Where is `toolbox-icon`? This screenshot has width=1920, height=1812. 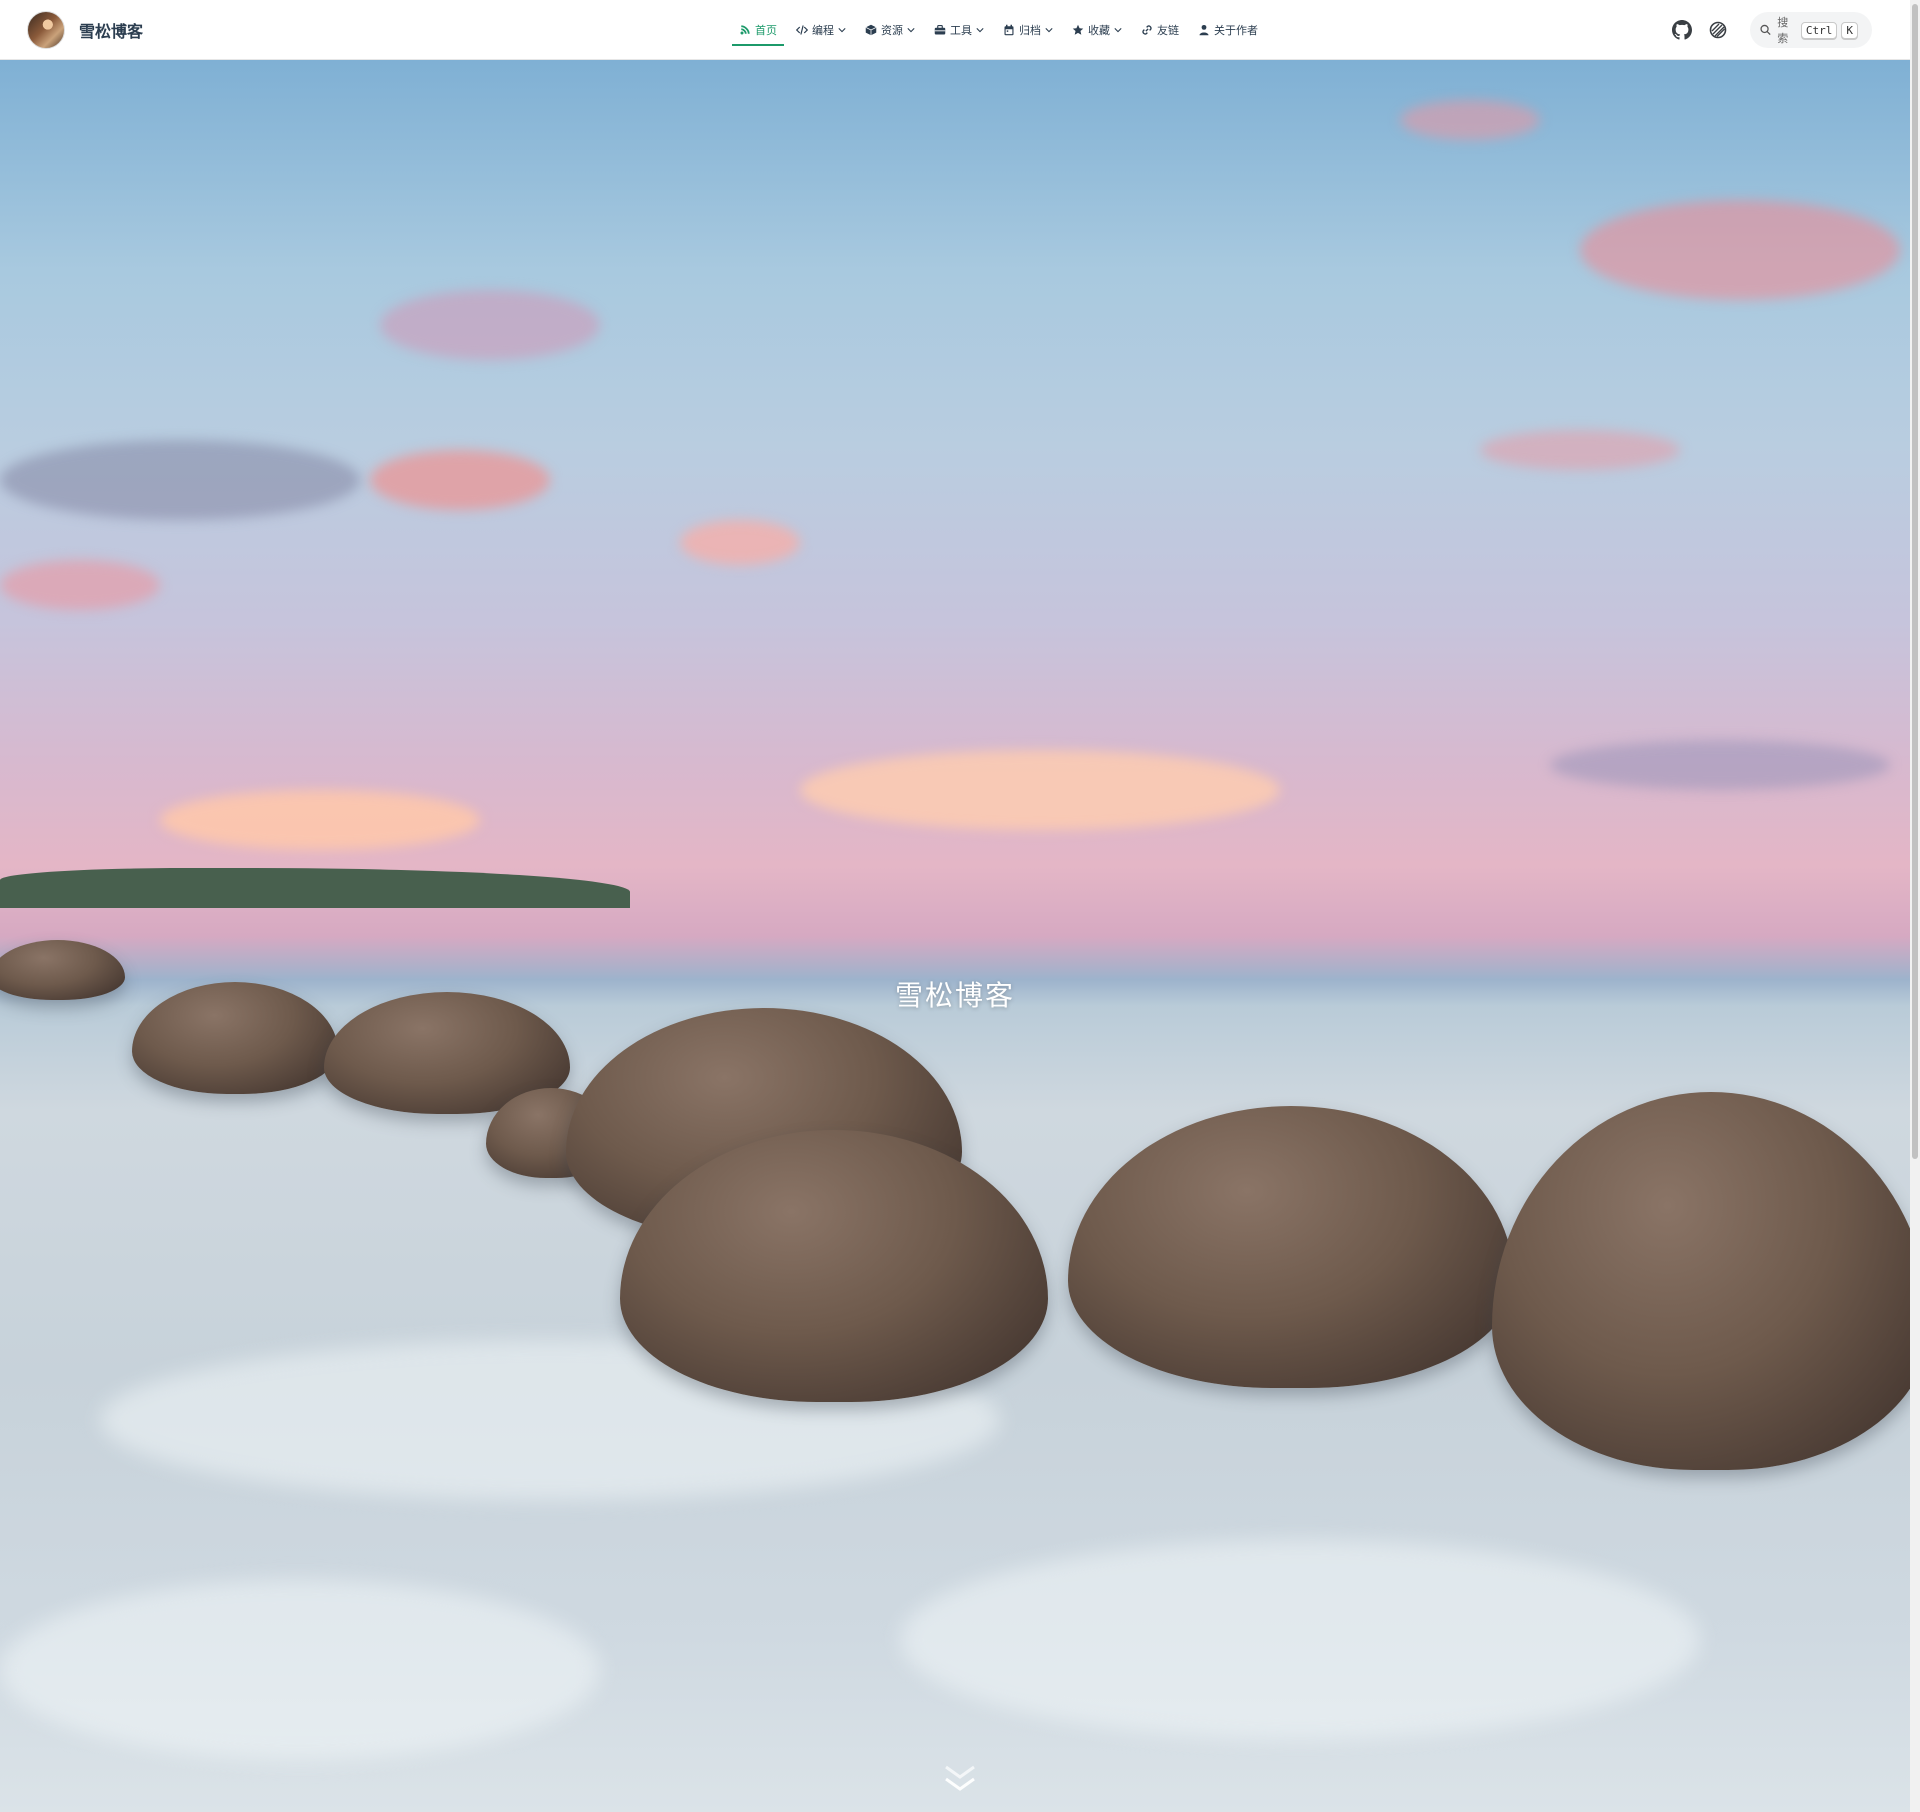
toolbox-icon is located at coordinates (940, 29).